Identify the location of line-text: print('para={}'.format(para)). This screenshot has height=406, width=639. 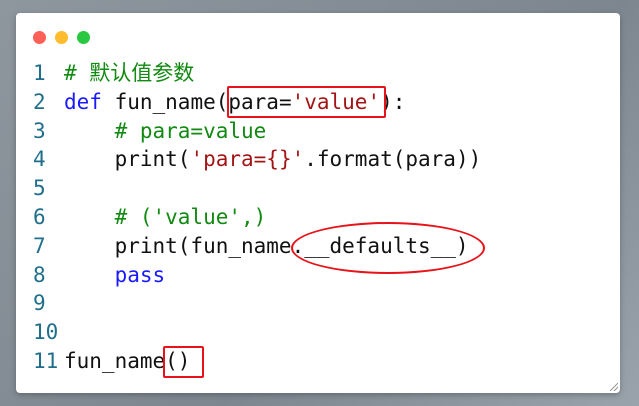
(273, 159).